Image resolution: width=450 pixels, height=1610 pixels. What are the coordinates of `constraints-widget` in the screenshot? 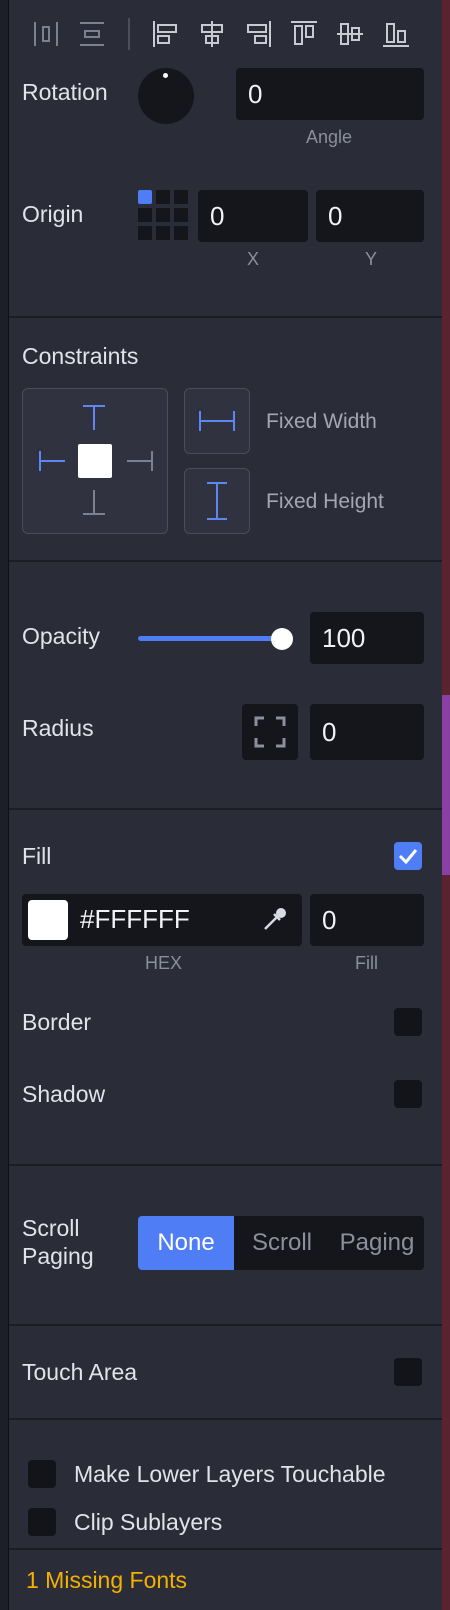 It's located at (95, 461).